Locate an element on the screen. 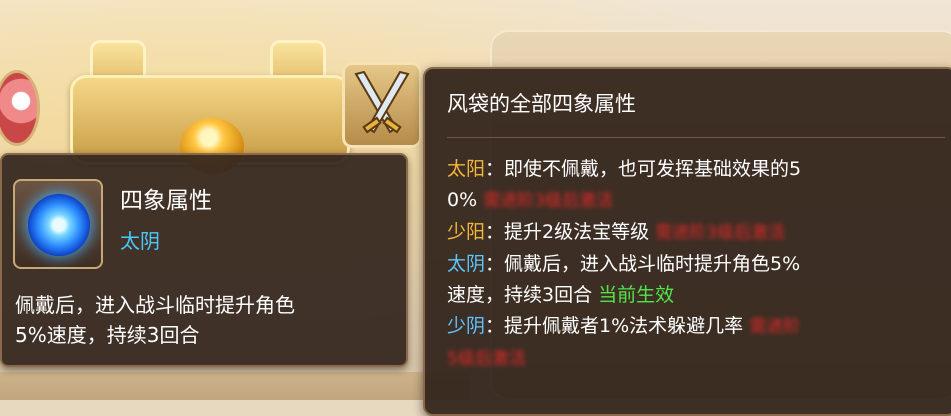 This screenshot has width=951, height=416. attribute-label: 太阳 is located at coordinates (466, 169).